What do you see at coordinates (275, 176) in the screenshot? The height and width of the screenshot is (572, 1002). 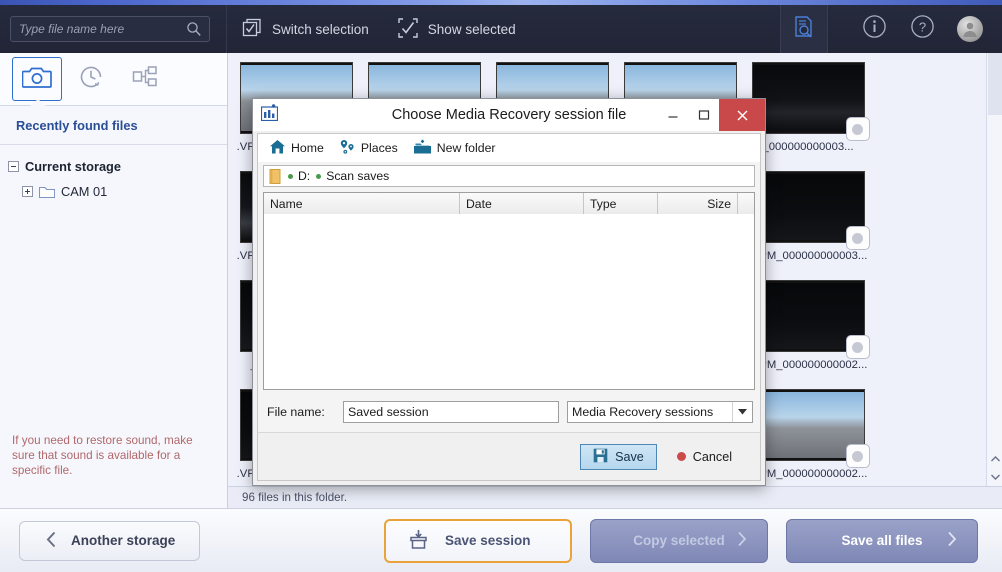 I see `path-folder-icon` at bounding box center [275, 176].